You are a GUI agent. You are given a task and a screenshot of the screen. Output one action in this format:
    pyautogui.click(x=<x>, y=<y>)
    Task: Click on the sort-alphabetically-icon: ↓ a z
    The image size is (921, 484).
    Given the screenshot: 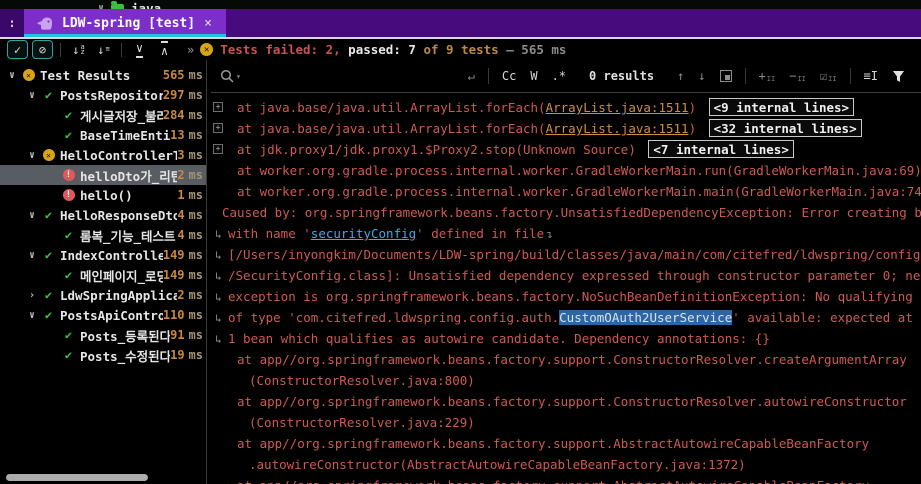 What is the action you would take?
    pyautogui.click(x=78, y=49)
    